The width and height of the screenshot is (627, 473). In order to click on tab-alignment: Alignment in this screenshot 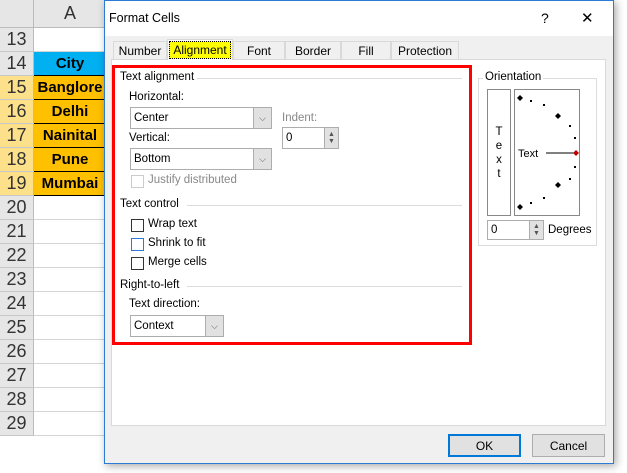, I will do `click(200, 49)`.